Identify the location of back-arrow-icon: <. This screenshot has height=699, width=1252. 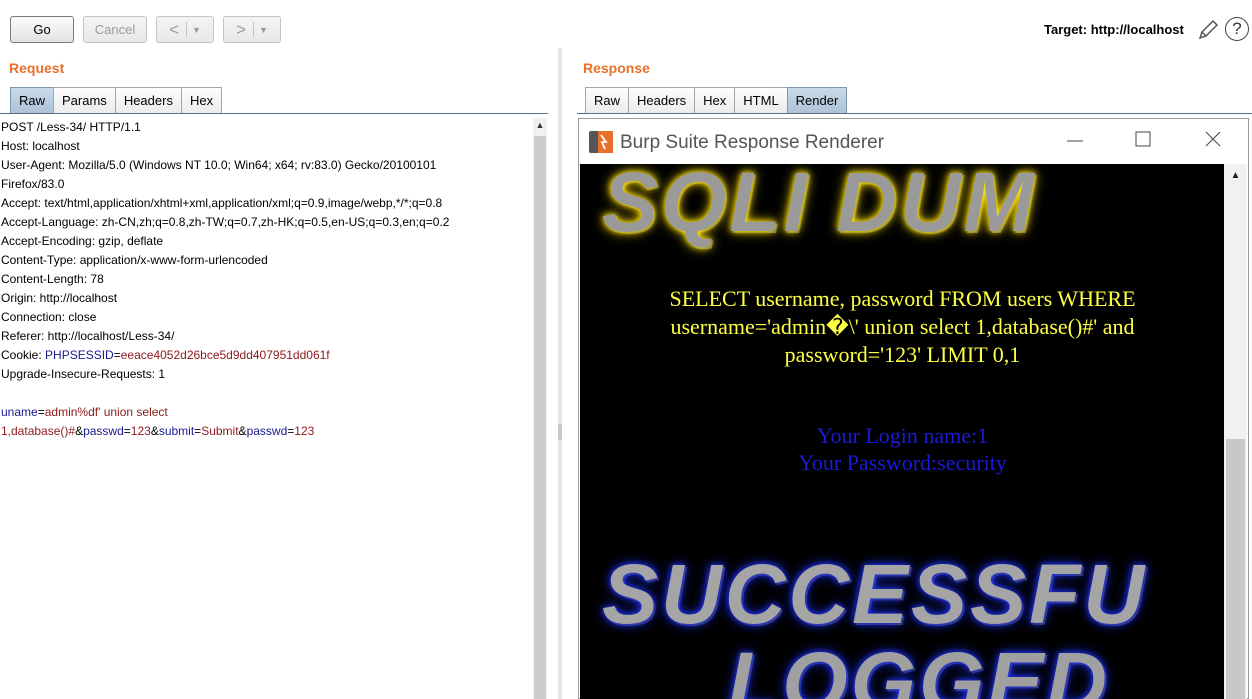
(174, 29).